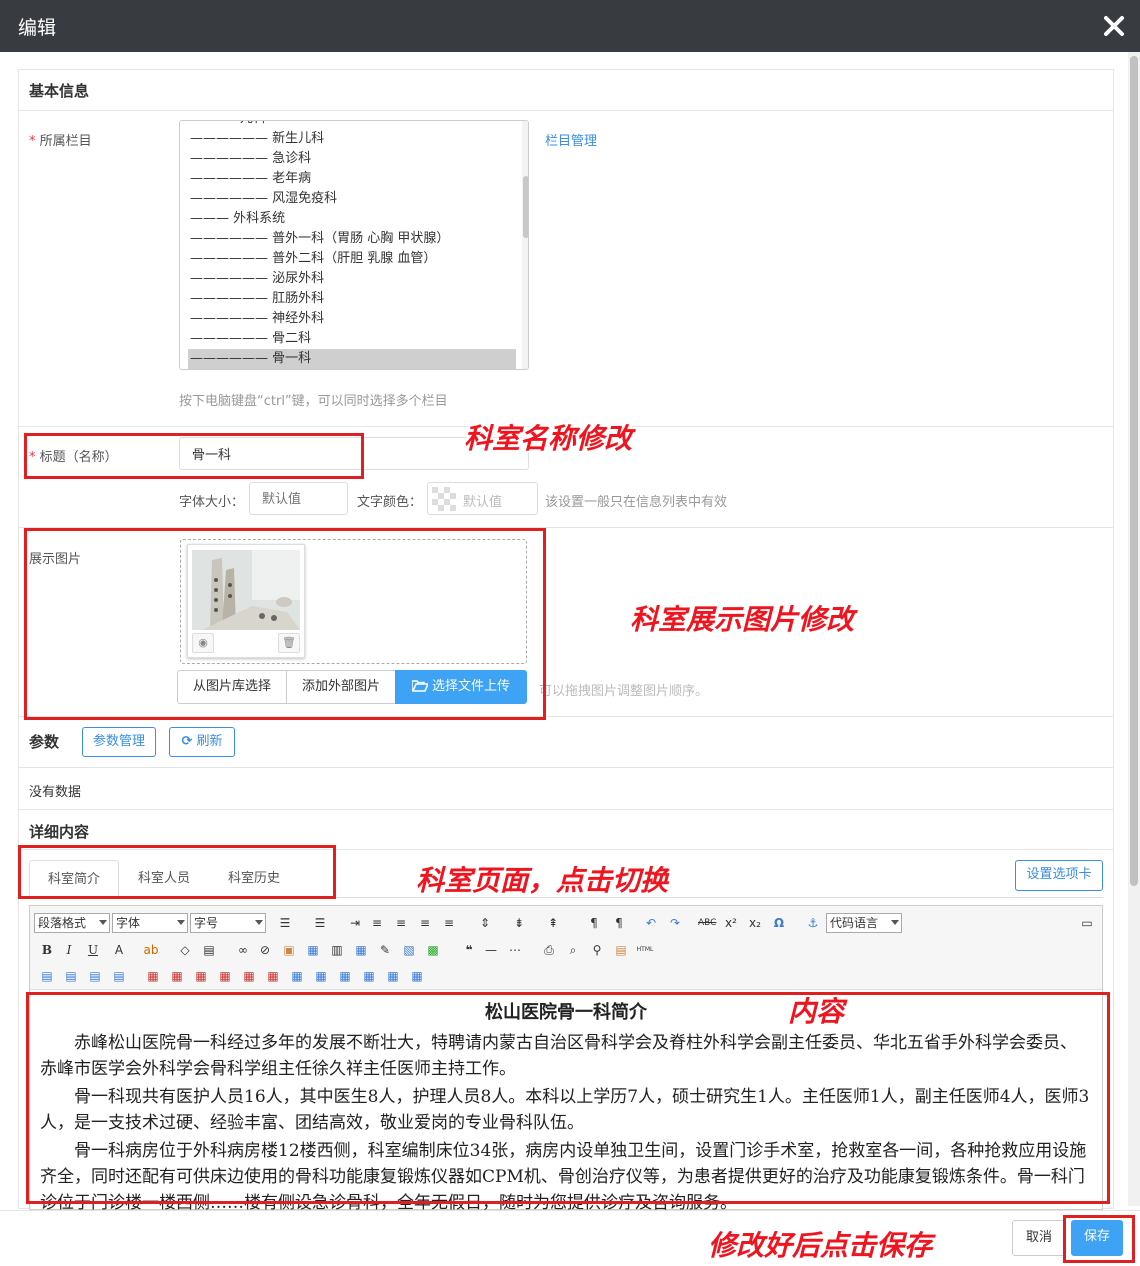  I want to click on ordered-list-icon: ☰, so click(285, 923).